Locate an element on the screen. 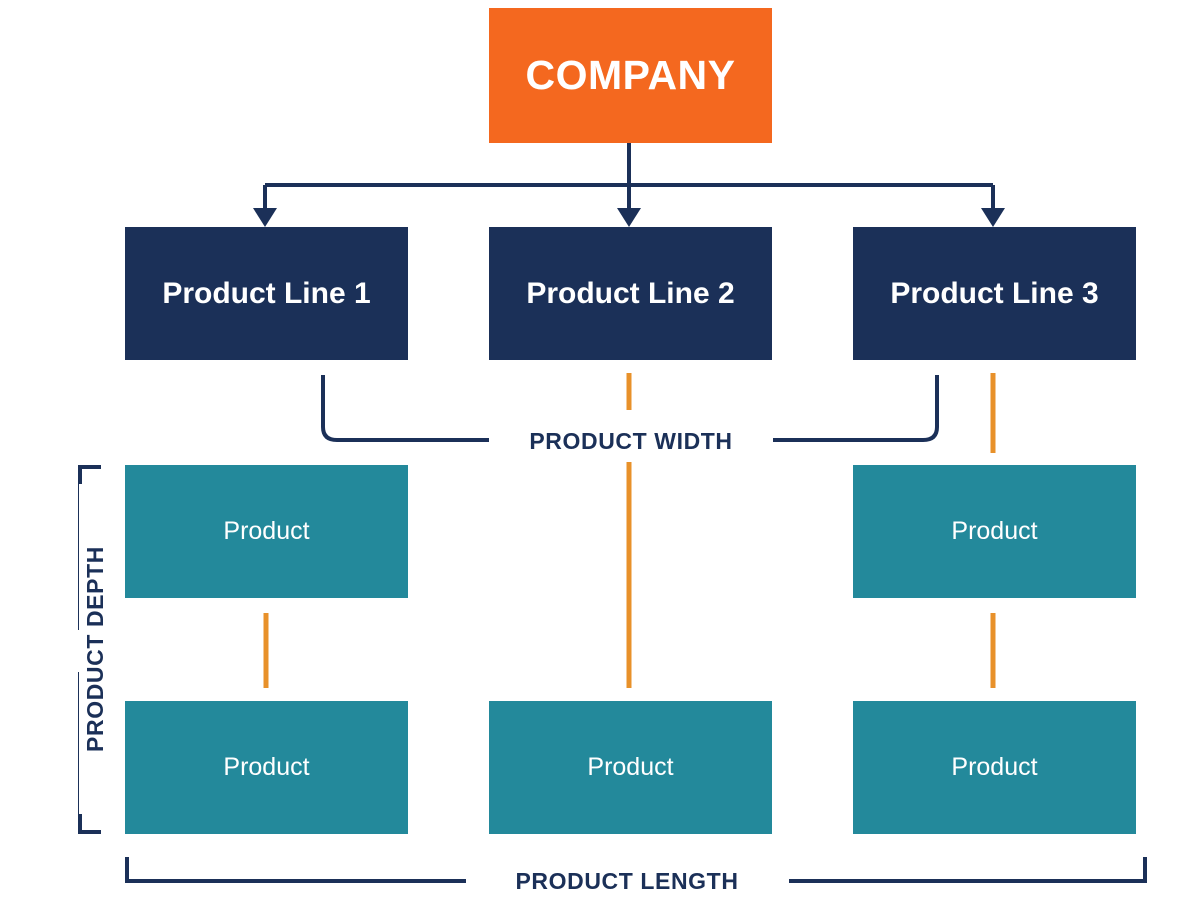 This screenshot has height=908, width=1188. product-width-label: PRODUCT WIDTH is located at coordinates (631, 441).